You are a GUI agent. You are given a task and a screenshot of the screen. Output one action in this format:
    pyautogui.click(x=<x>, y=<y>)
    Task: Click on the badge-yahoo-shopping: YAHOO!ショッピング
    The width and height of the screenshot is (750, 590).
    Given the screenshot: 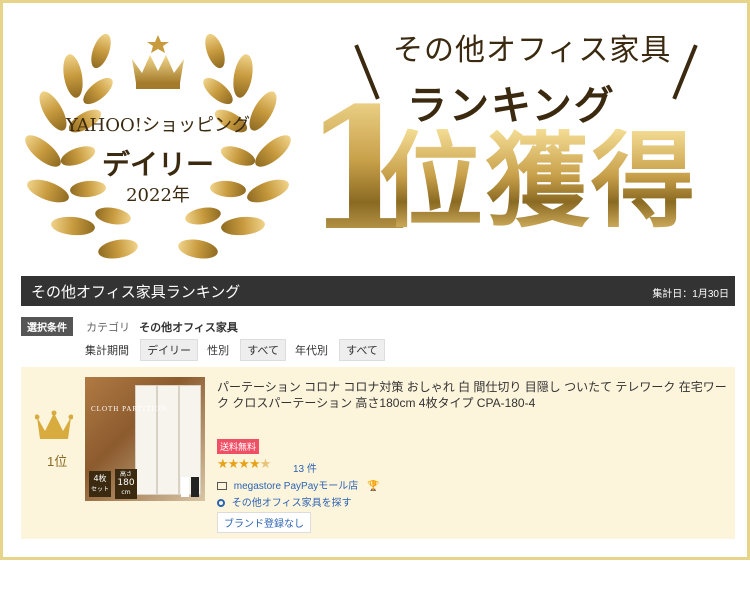 What is the action you would take?
    pyautogui.click(x=158, y=125)
    